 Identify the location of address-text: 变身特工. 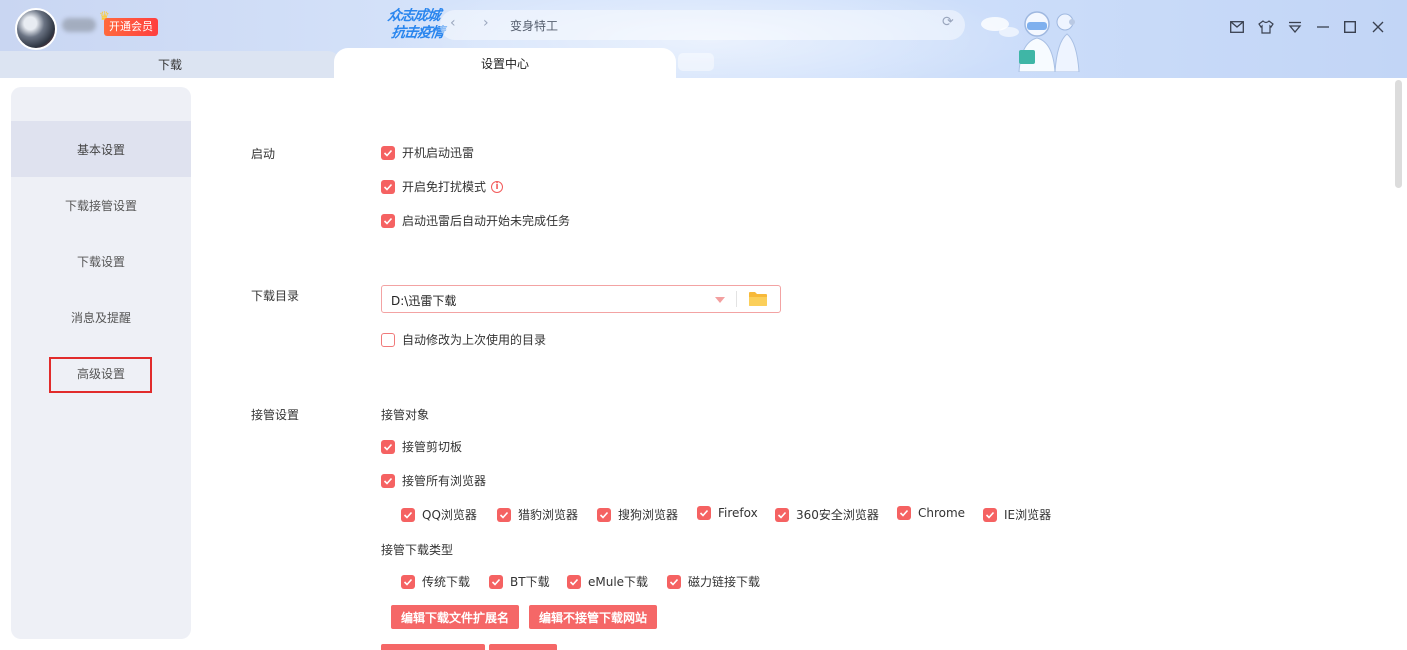
(534, 25).